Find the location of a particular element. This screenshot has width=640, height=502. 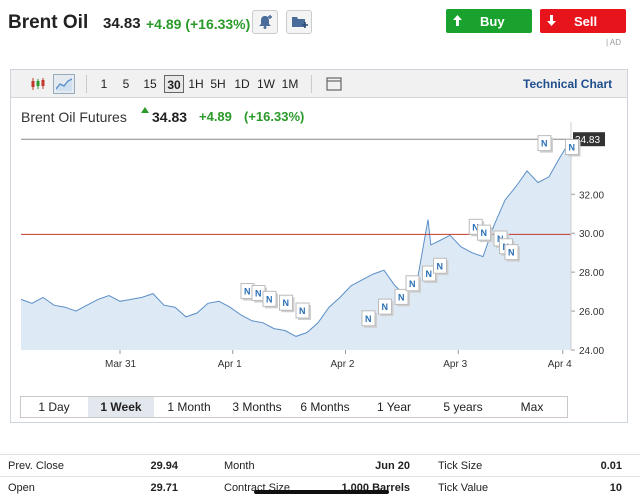

buy-button: Buy is located at coordinates (489, 21).